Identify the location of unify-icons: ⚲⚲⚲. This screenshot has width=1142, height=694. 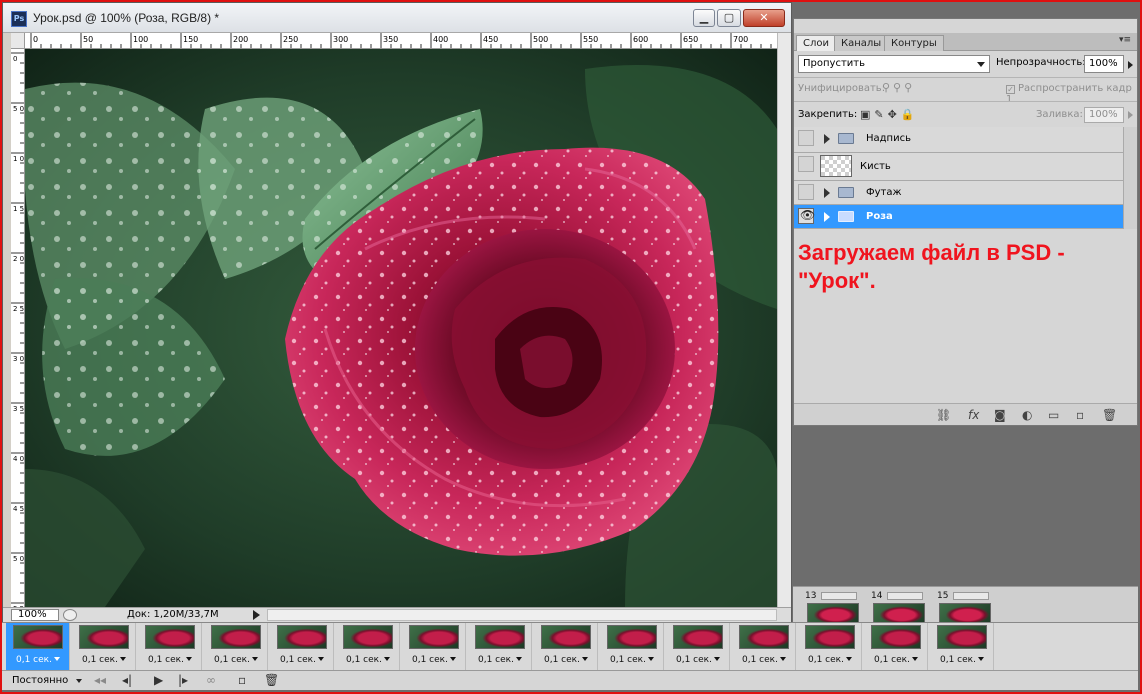
(898, 87).